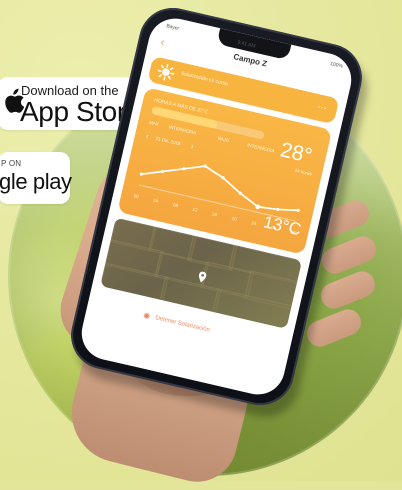 This screenshot has width=402, height=490. What do you see at coordinates (234, 219) in the screenshot?
I see `x-tick-label: 20` at bounding box center [234, 219].